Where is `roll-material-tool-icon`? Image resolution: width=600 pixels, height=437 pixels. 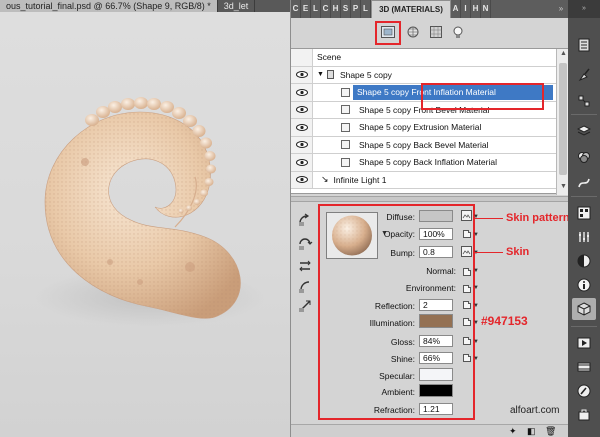 roll-material-tool-icon is located at coordinates (305, 244).